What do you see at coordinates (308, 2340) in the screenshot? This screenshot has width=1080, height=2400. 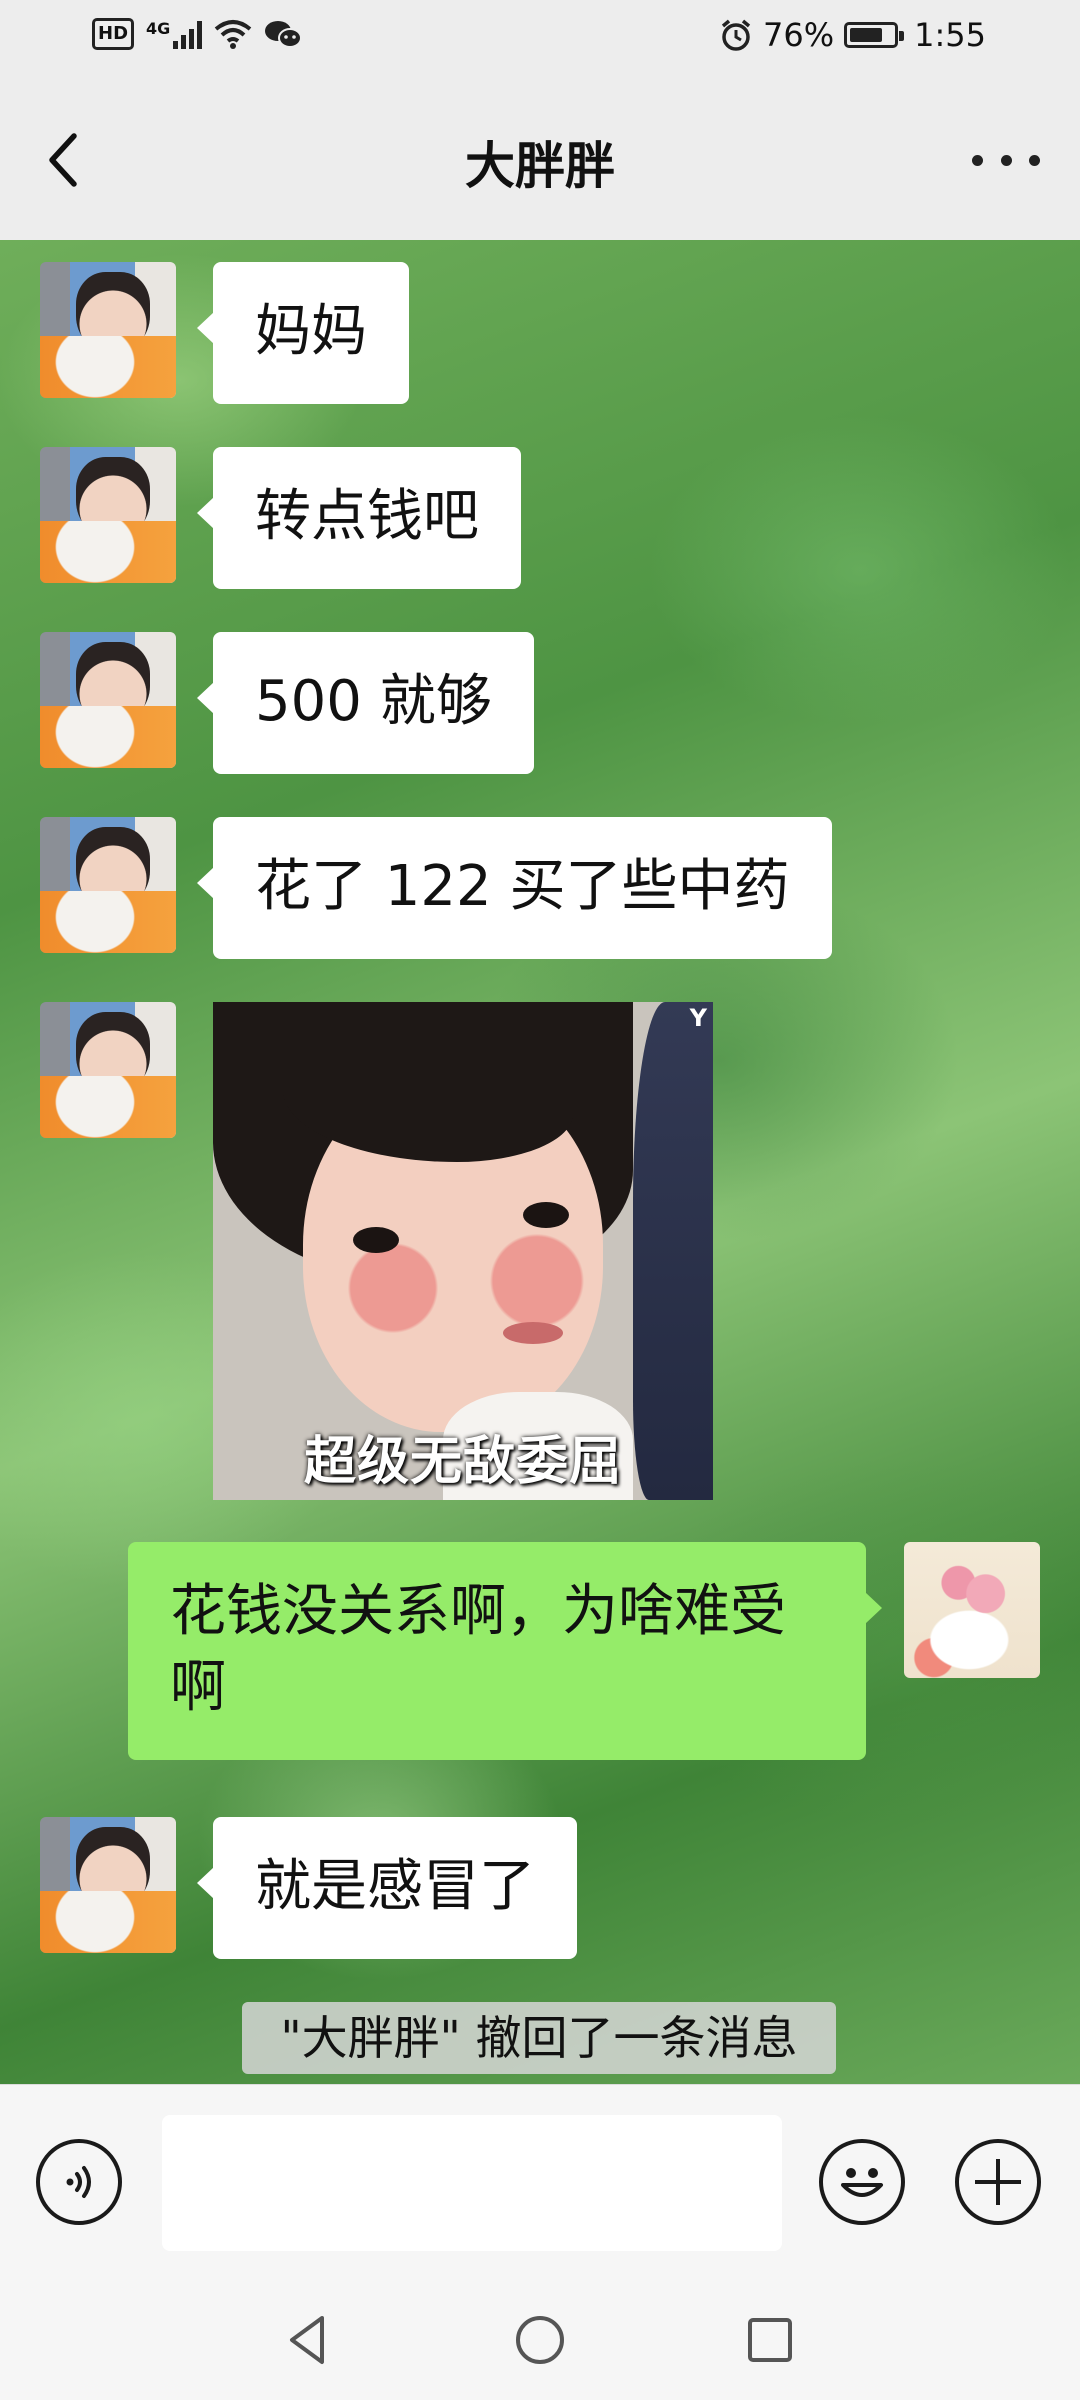 I see `back-triangle-icon` at bounding box center [308, 2340].